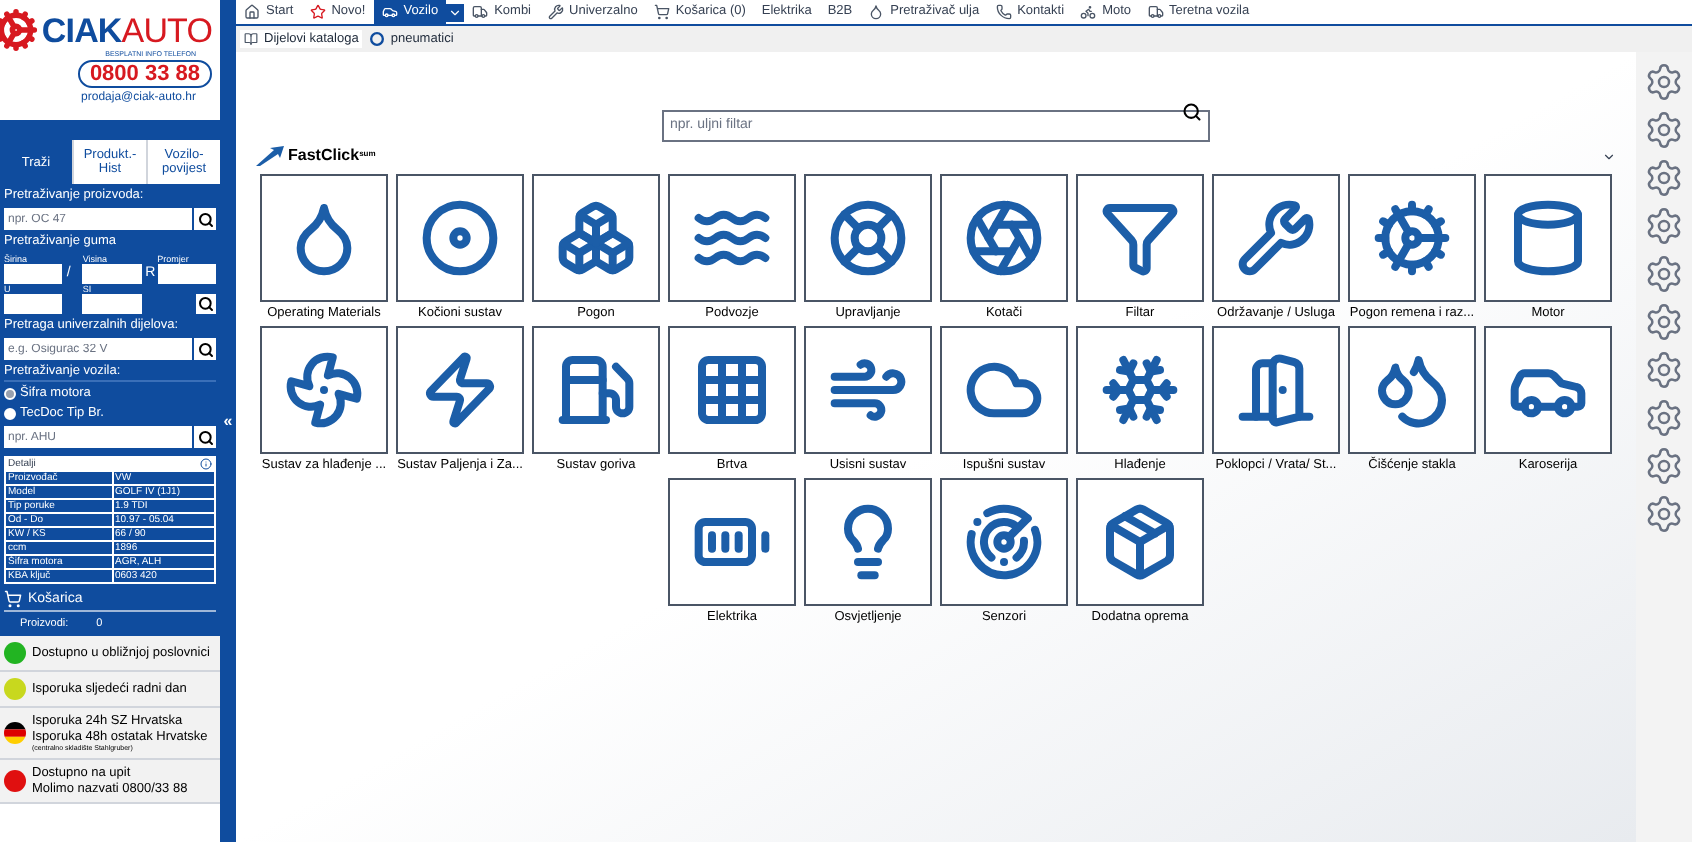 The width and height of the screenshot is (1692, 842). What do you see at coordinates (317, 12) in the screenshot?
I see `star-icon` at bounding box center [317, 12].